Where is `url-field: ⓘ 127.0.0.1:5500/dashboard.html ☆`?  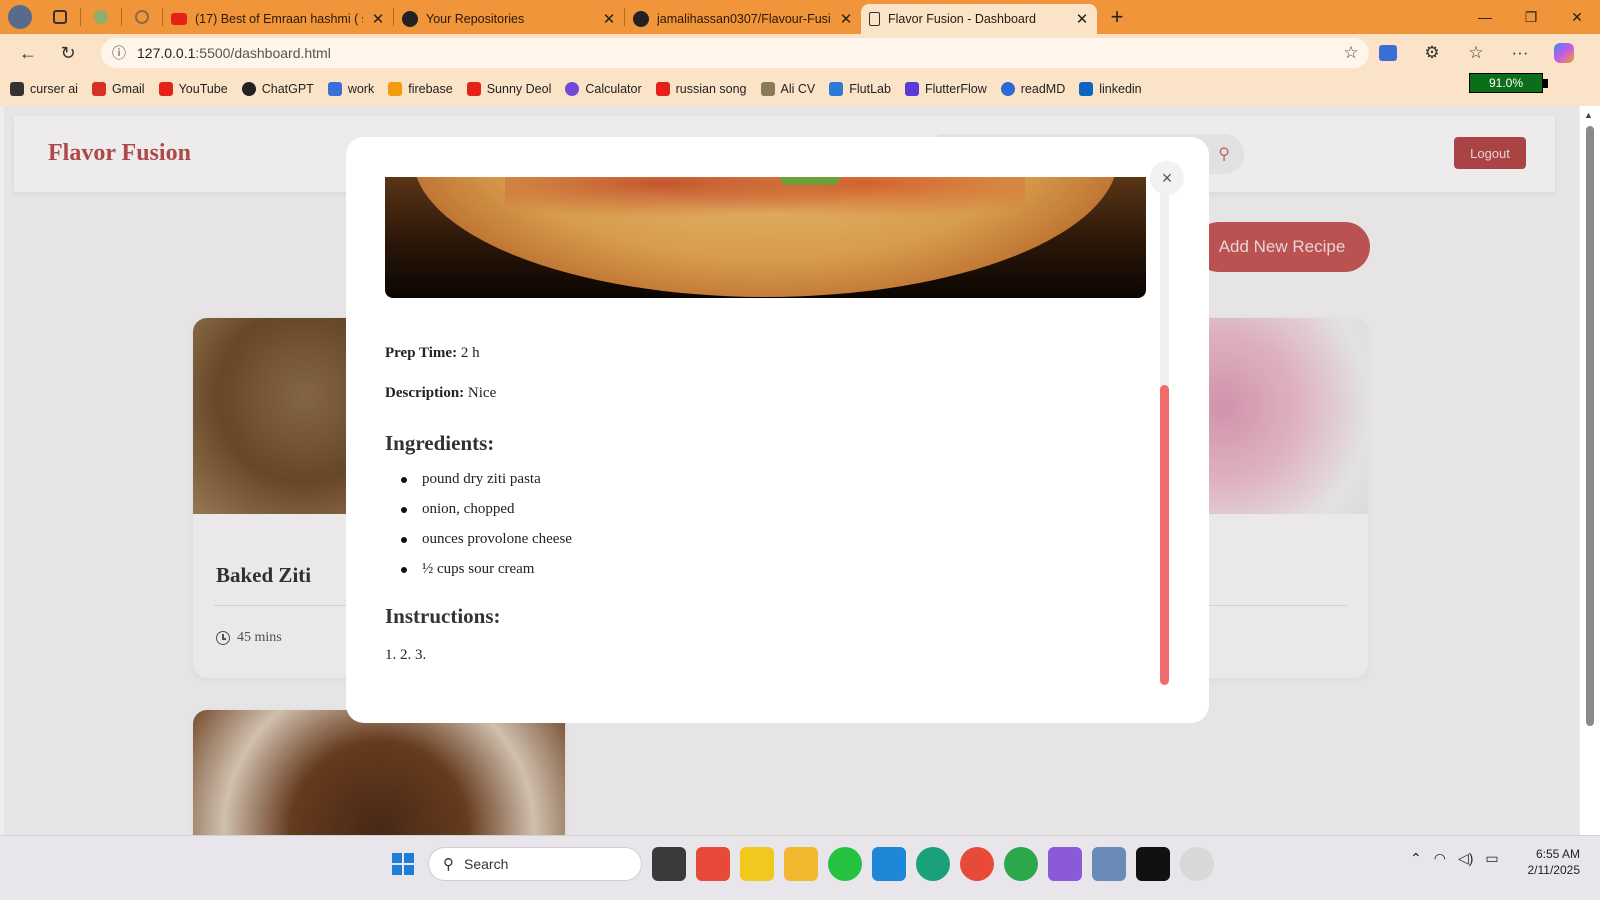
url-field: ⓘ 127.0.0.1:5500/dashboard.html ☆ is located at coordinates (735, 53).